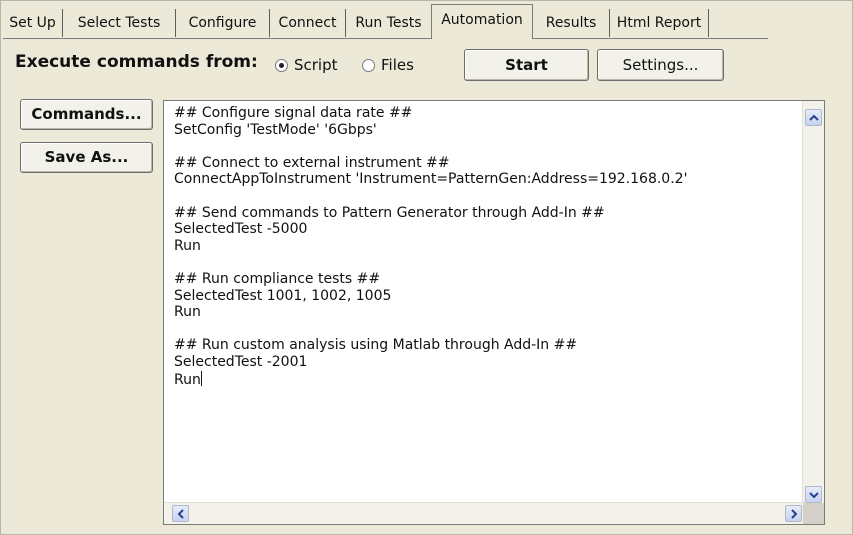 This screenshot has height=535, width=853. I want to click on script-line-text: SelectedTest -2001, so click(241, 361).